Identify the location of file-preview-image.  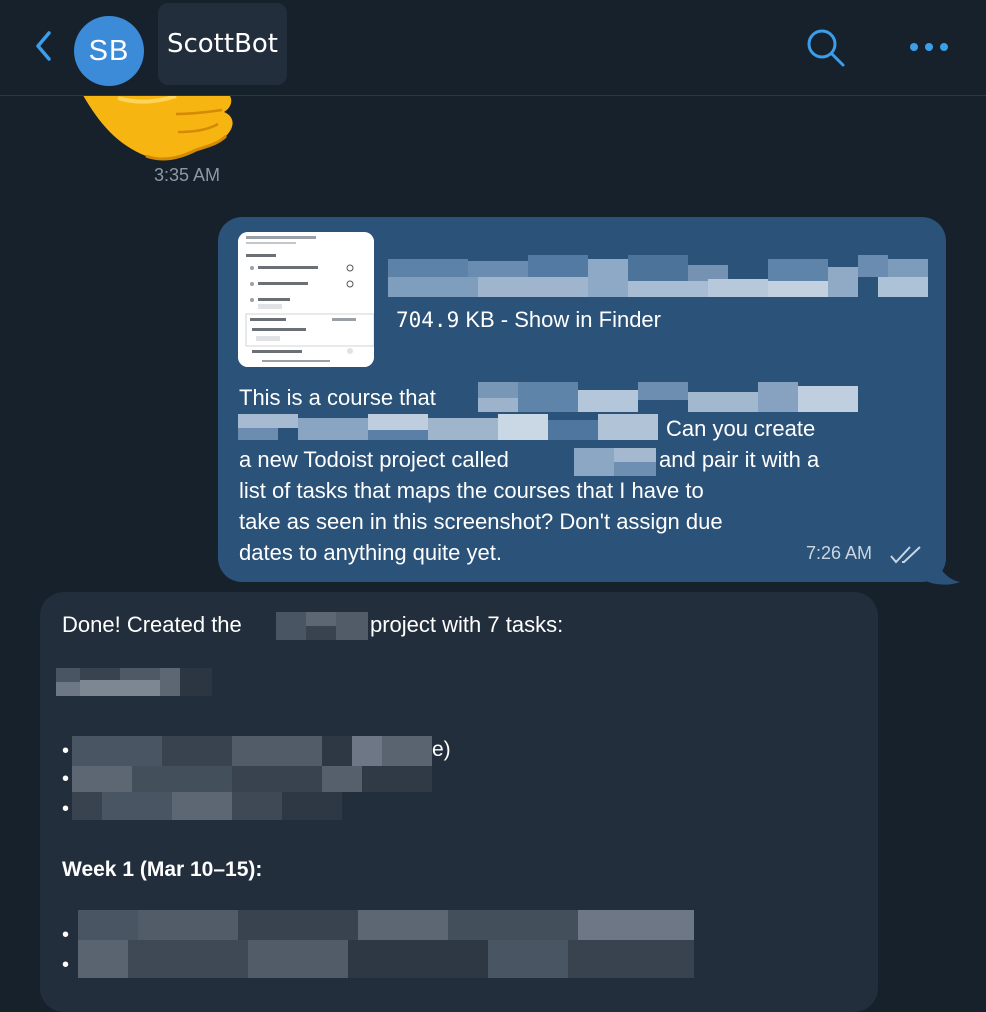
(306, 299).